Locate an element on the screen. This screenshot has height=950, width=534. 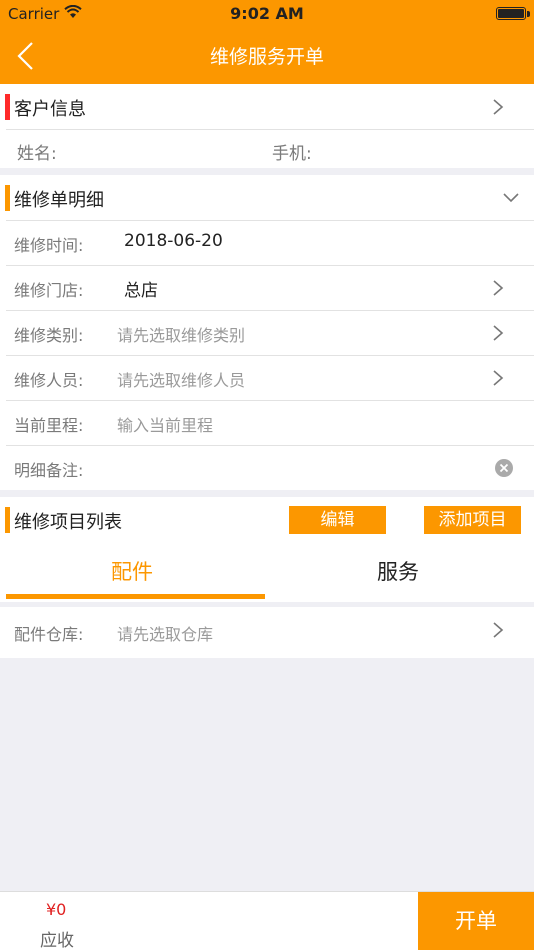
repair-time-value: 2018-06-20 is located at coordinates (173, 241).